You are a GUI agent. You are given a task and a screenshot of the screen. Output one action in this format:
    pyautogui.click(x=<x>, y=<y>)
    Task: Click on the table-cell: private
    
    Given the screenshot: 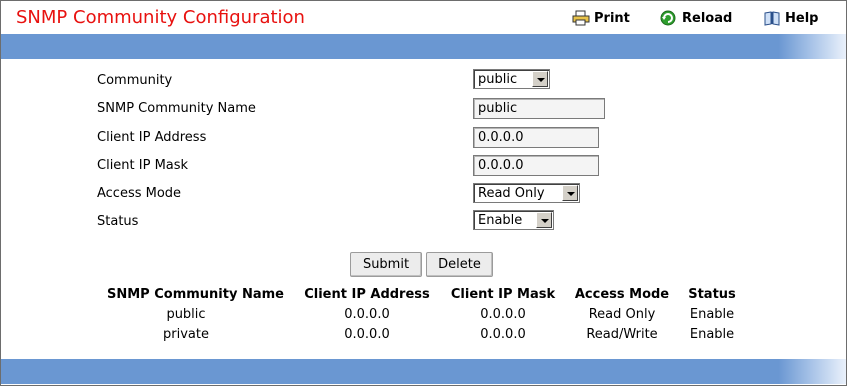 What is the action you would take?
    pyautogui.click(x=186, y=334)
    